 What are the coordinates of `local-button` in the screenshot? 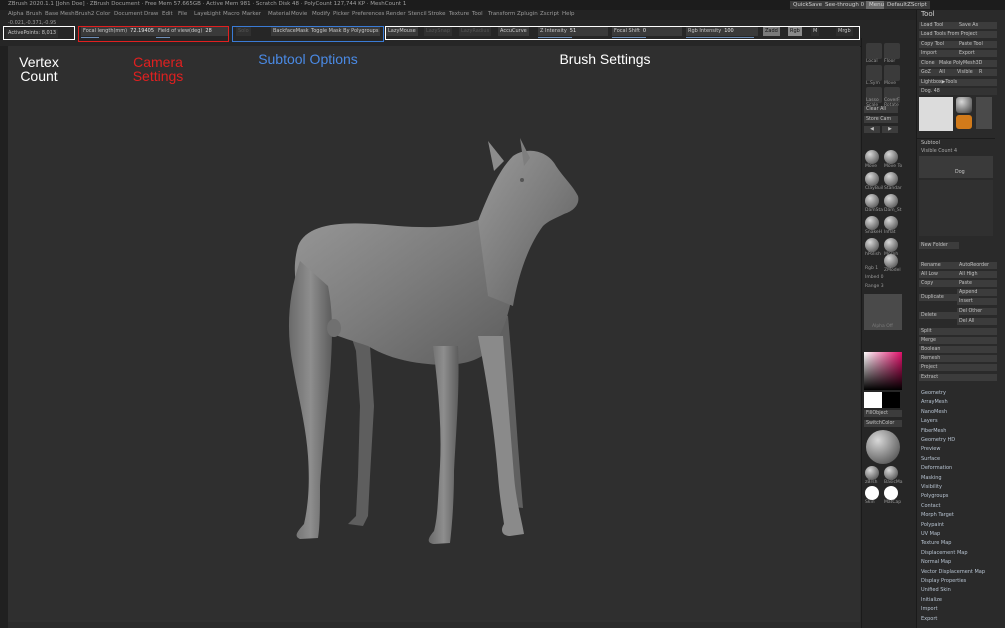 It's located at (874, 51).